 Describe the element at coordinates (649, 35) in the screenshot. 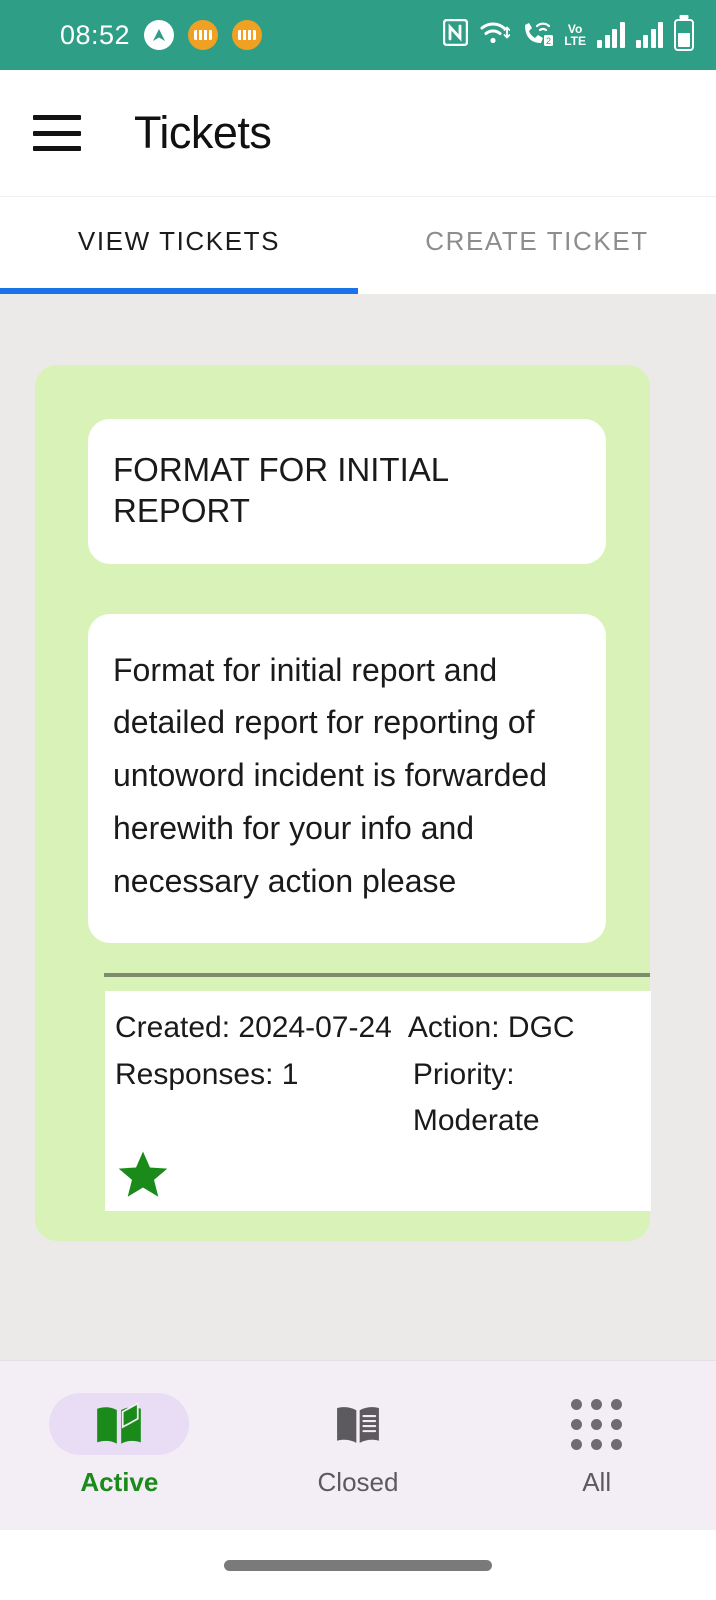

I see `signal-bars-sim2-icon` at that location.